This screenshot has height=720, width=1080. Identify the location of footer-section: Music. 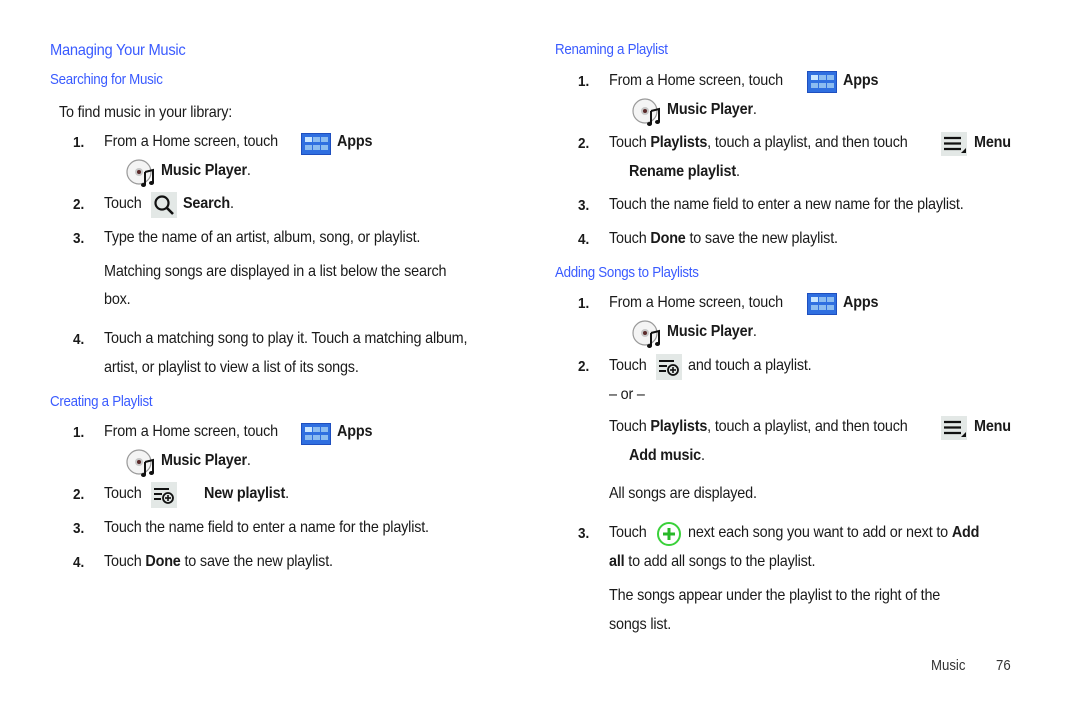
(948, 665).